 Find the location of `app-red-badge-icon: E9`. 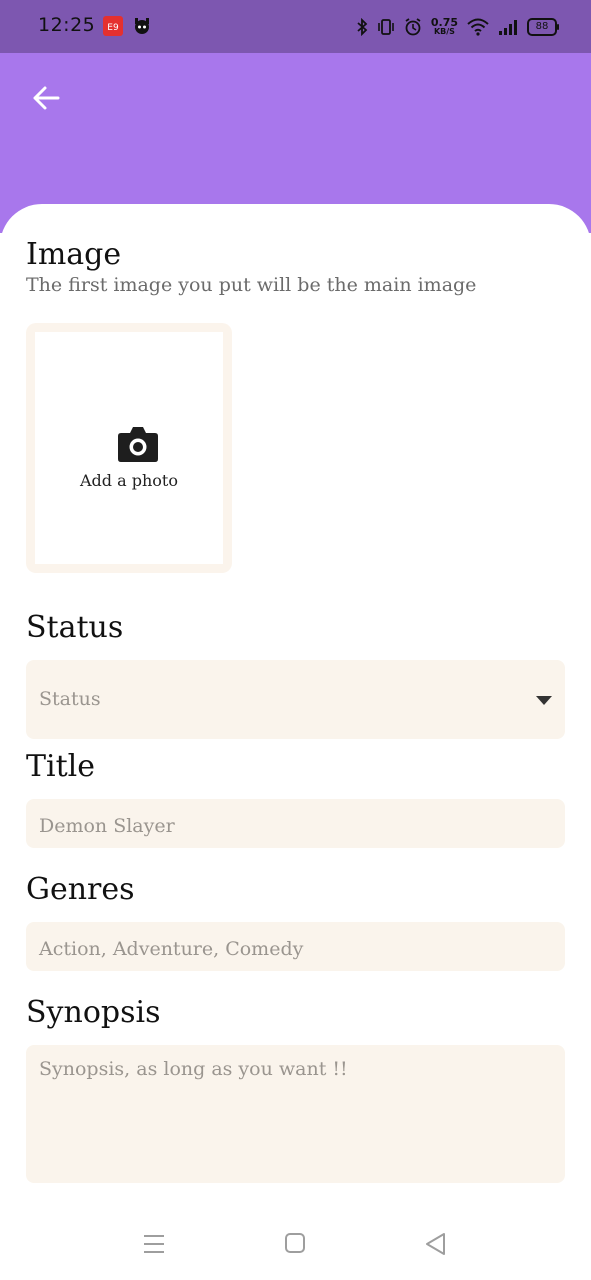

app-red-badge-icon: E9 is located at coordinates (113, 26).